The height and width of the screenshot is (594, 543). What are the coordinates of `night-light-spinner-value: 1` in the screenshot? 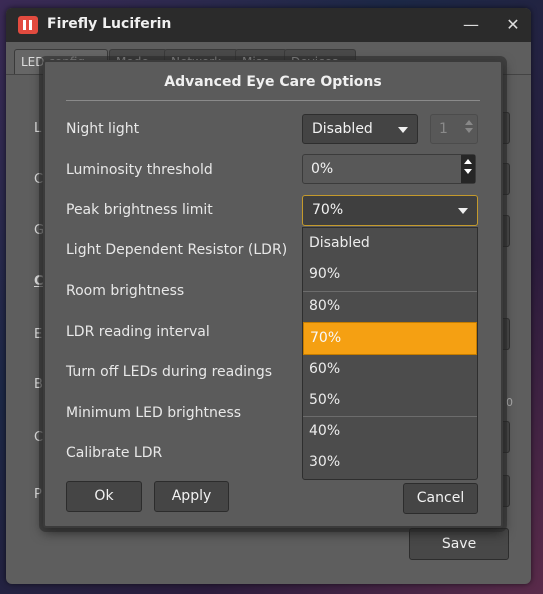 It's located at (443, 129).